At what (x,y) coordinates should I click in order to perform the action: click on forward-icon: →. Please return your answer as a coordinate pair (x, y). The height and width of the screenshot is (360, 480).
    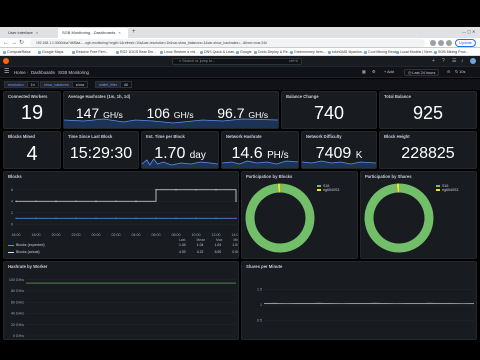
    Looking at the image, I should click on (14, 43).